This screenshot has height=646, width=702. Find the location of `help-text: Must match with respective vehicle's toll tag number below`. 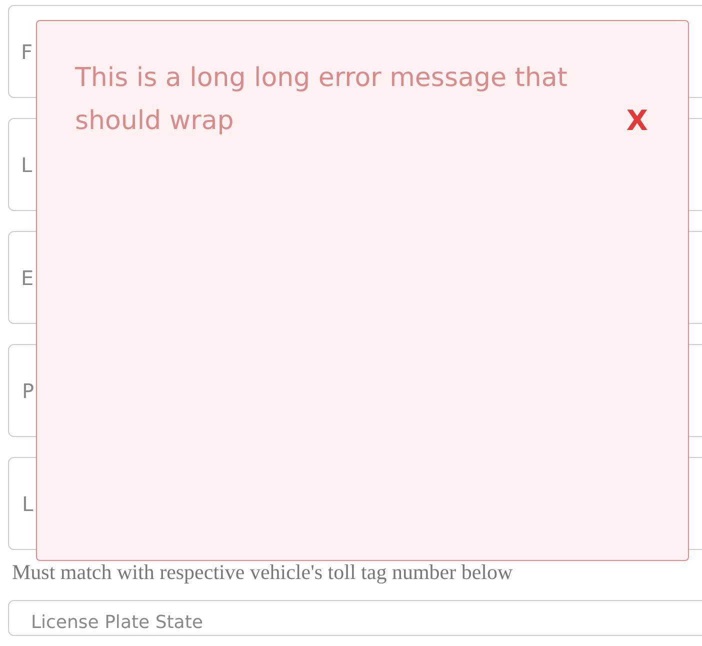

help-text: Must match with respective vehicle's toll tag number below is located at coordinates (262, 572).